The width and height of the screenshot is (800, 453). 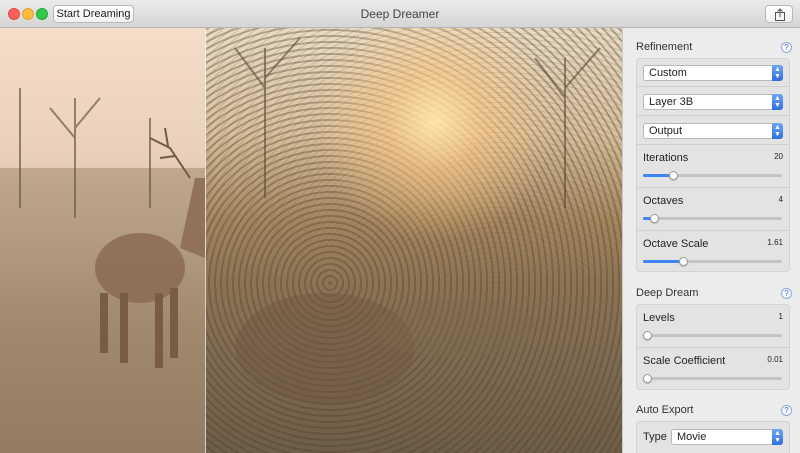 I want to click on deep-dream-group: Levels 1 Scale Coefficient 0.01, so click(x=713, y=347).